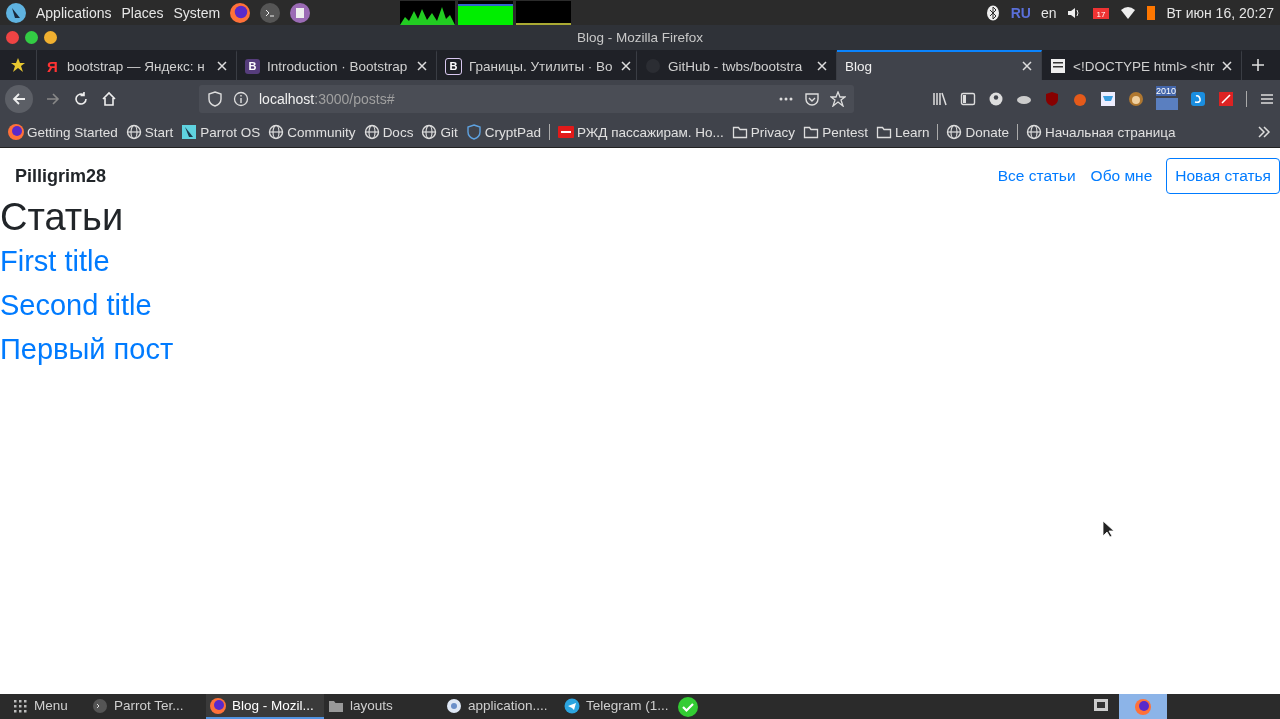 Image resolution: width=1280 pixels, height=719 pixels. I want to click on home-icon, so click(109, 98).